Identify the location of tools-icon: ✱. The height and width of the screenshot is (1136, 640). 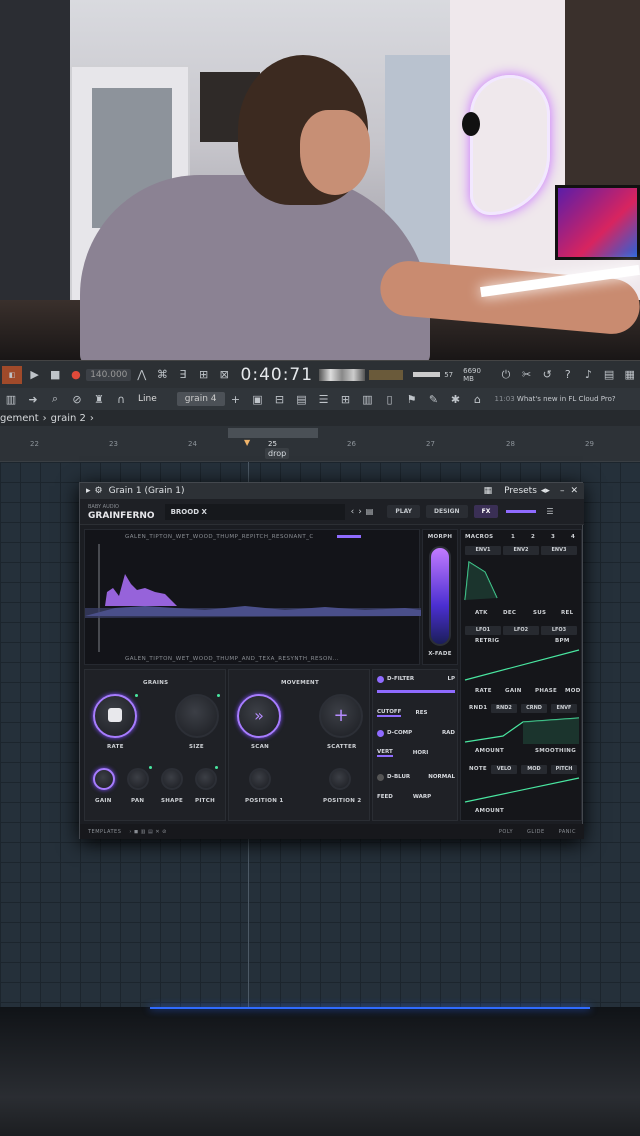
(456, 399).